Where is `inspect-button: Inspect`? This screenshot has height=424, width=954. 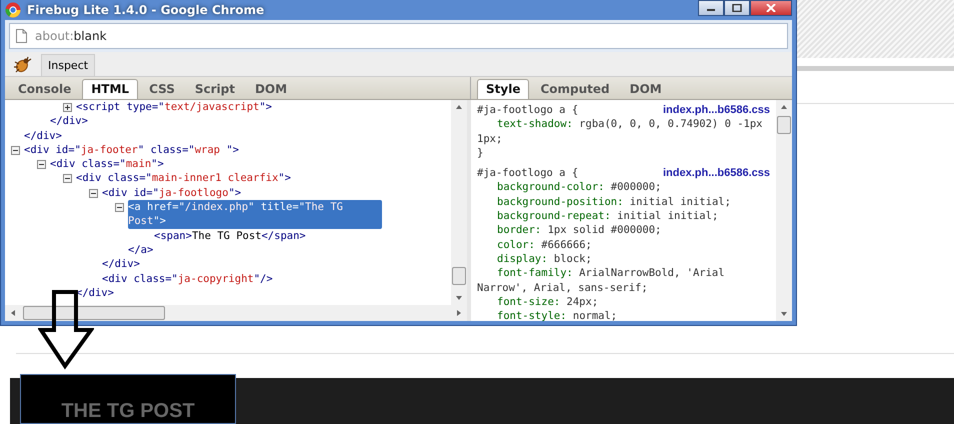
inspect-button: Inspect is located at coordinates (68, 65).